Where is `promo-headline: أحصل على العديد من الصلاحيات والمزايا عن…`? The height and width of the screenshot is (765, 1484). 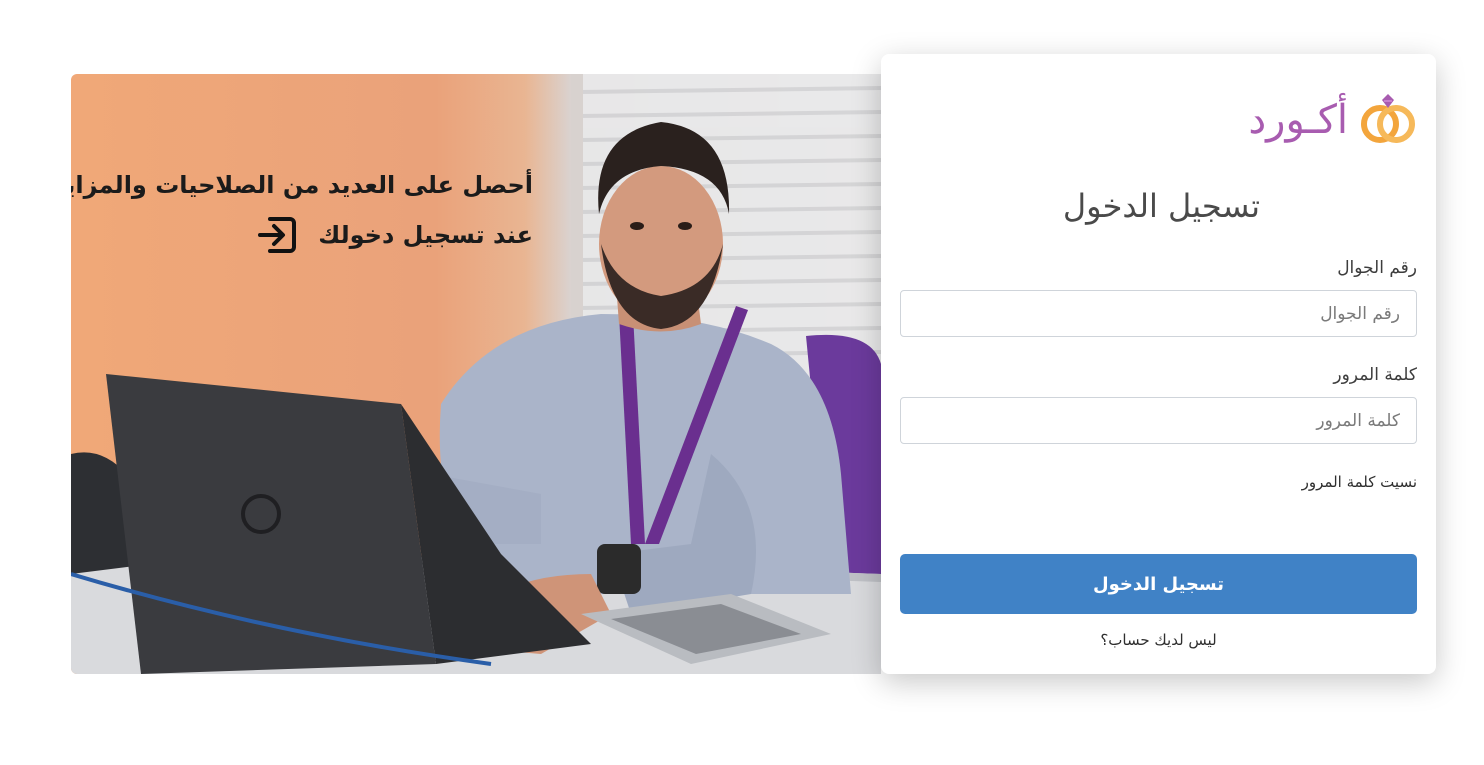 promo-headline: أحصل على العديد من الصلاحيات والمزايا عن… is located at coordinates (302, 210).